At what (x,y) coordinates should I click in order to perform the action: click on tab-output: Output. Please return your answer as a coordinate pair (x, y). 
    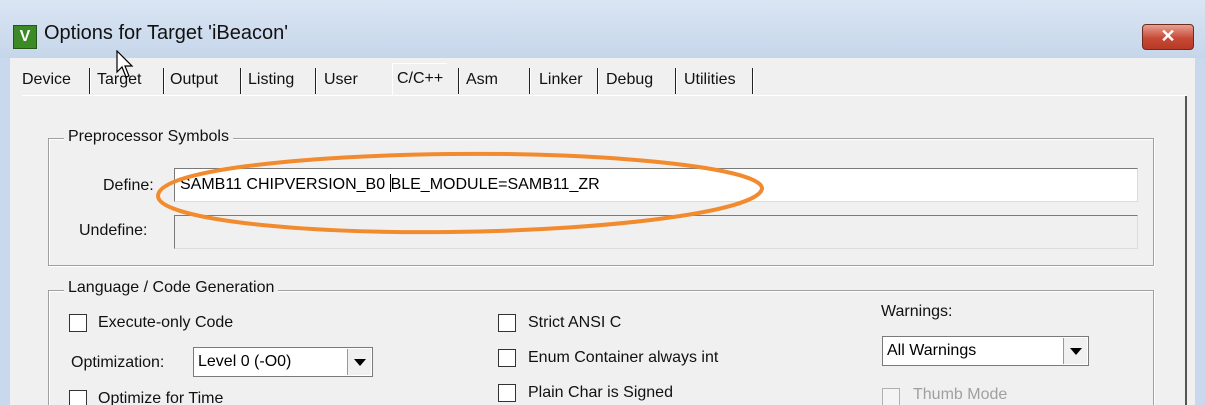
    Looking at the image, I should click on (194, 80).